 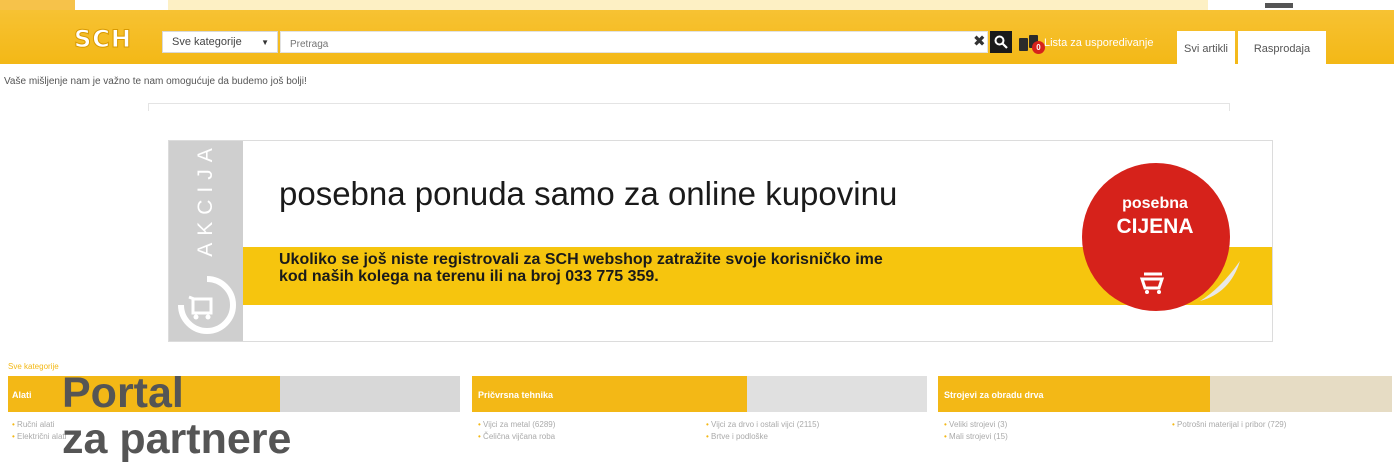 I want to click on category-subitem-label: Ručni alati, so click(x=36, y=424).